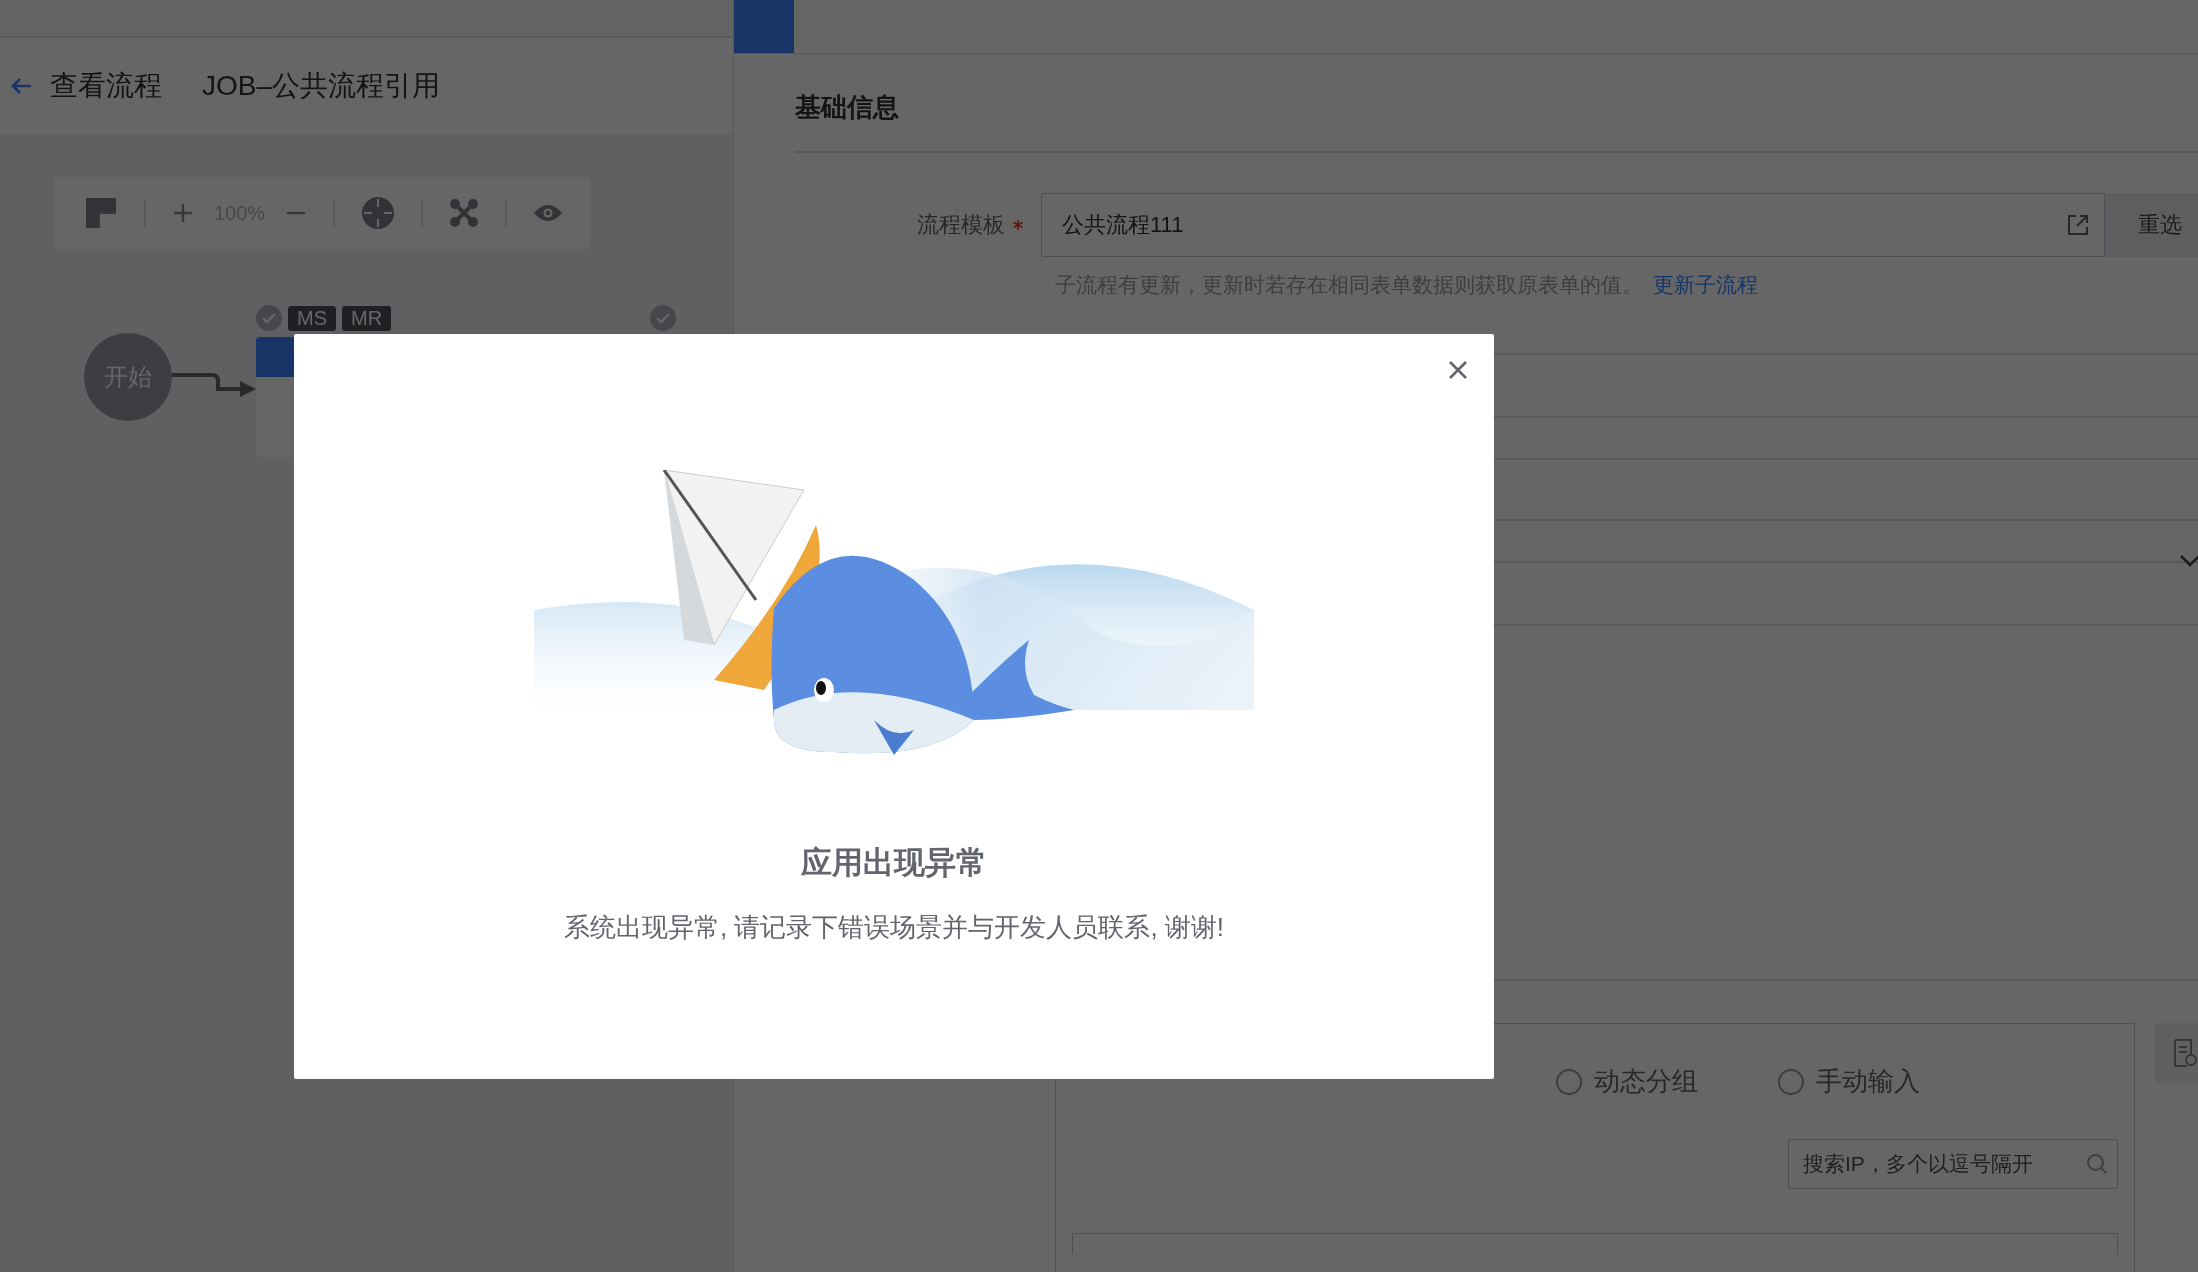 The image size is (2198, 1272). Describe the element at coordinates (86, 86) in the screenshot. I see `back-button: 查看流程` at that location.